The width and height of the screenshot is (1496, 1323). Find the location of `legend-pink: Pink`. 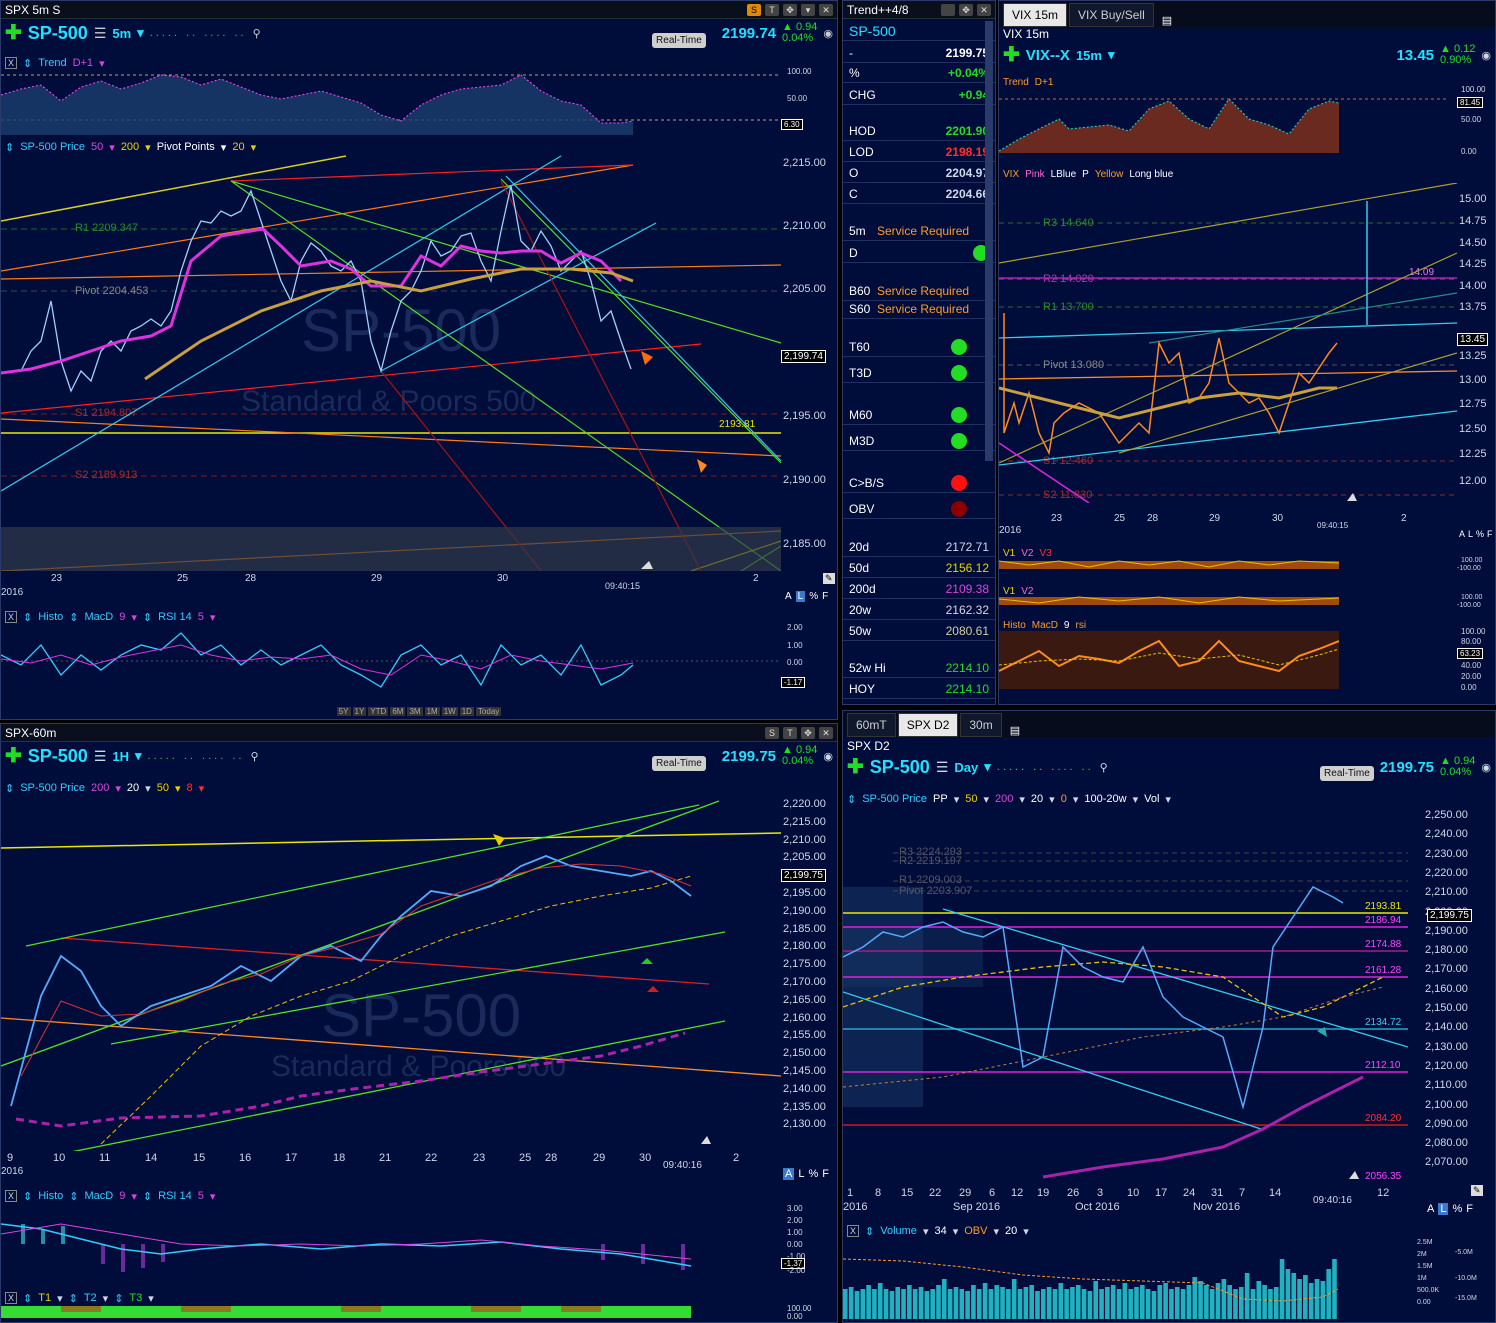

legend-pink: Pink is located at coordinates (1034, 174).